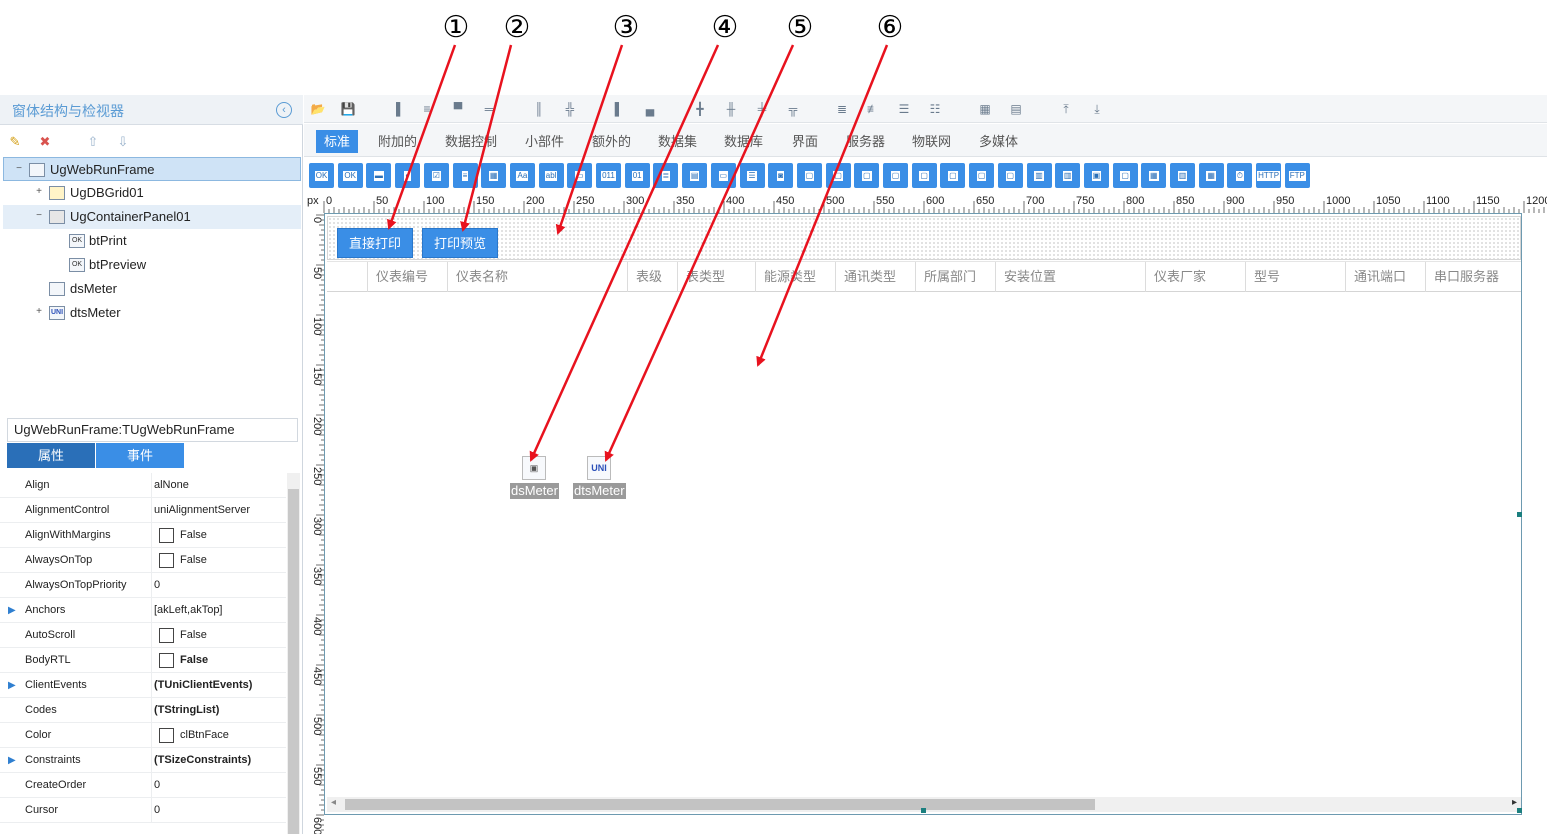  Describe the element at coordinates (762, 109) in the screenshot. I see `distribute-v-icon: ╪` at that location.